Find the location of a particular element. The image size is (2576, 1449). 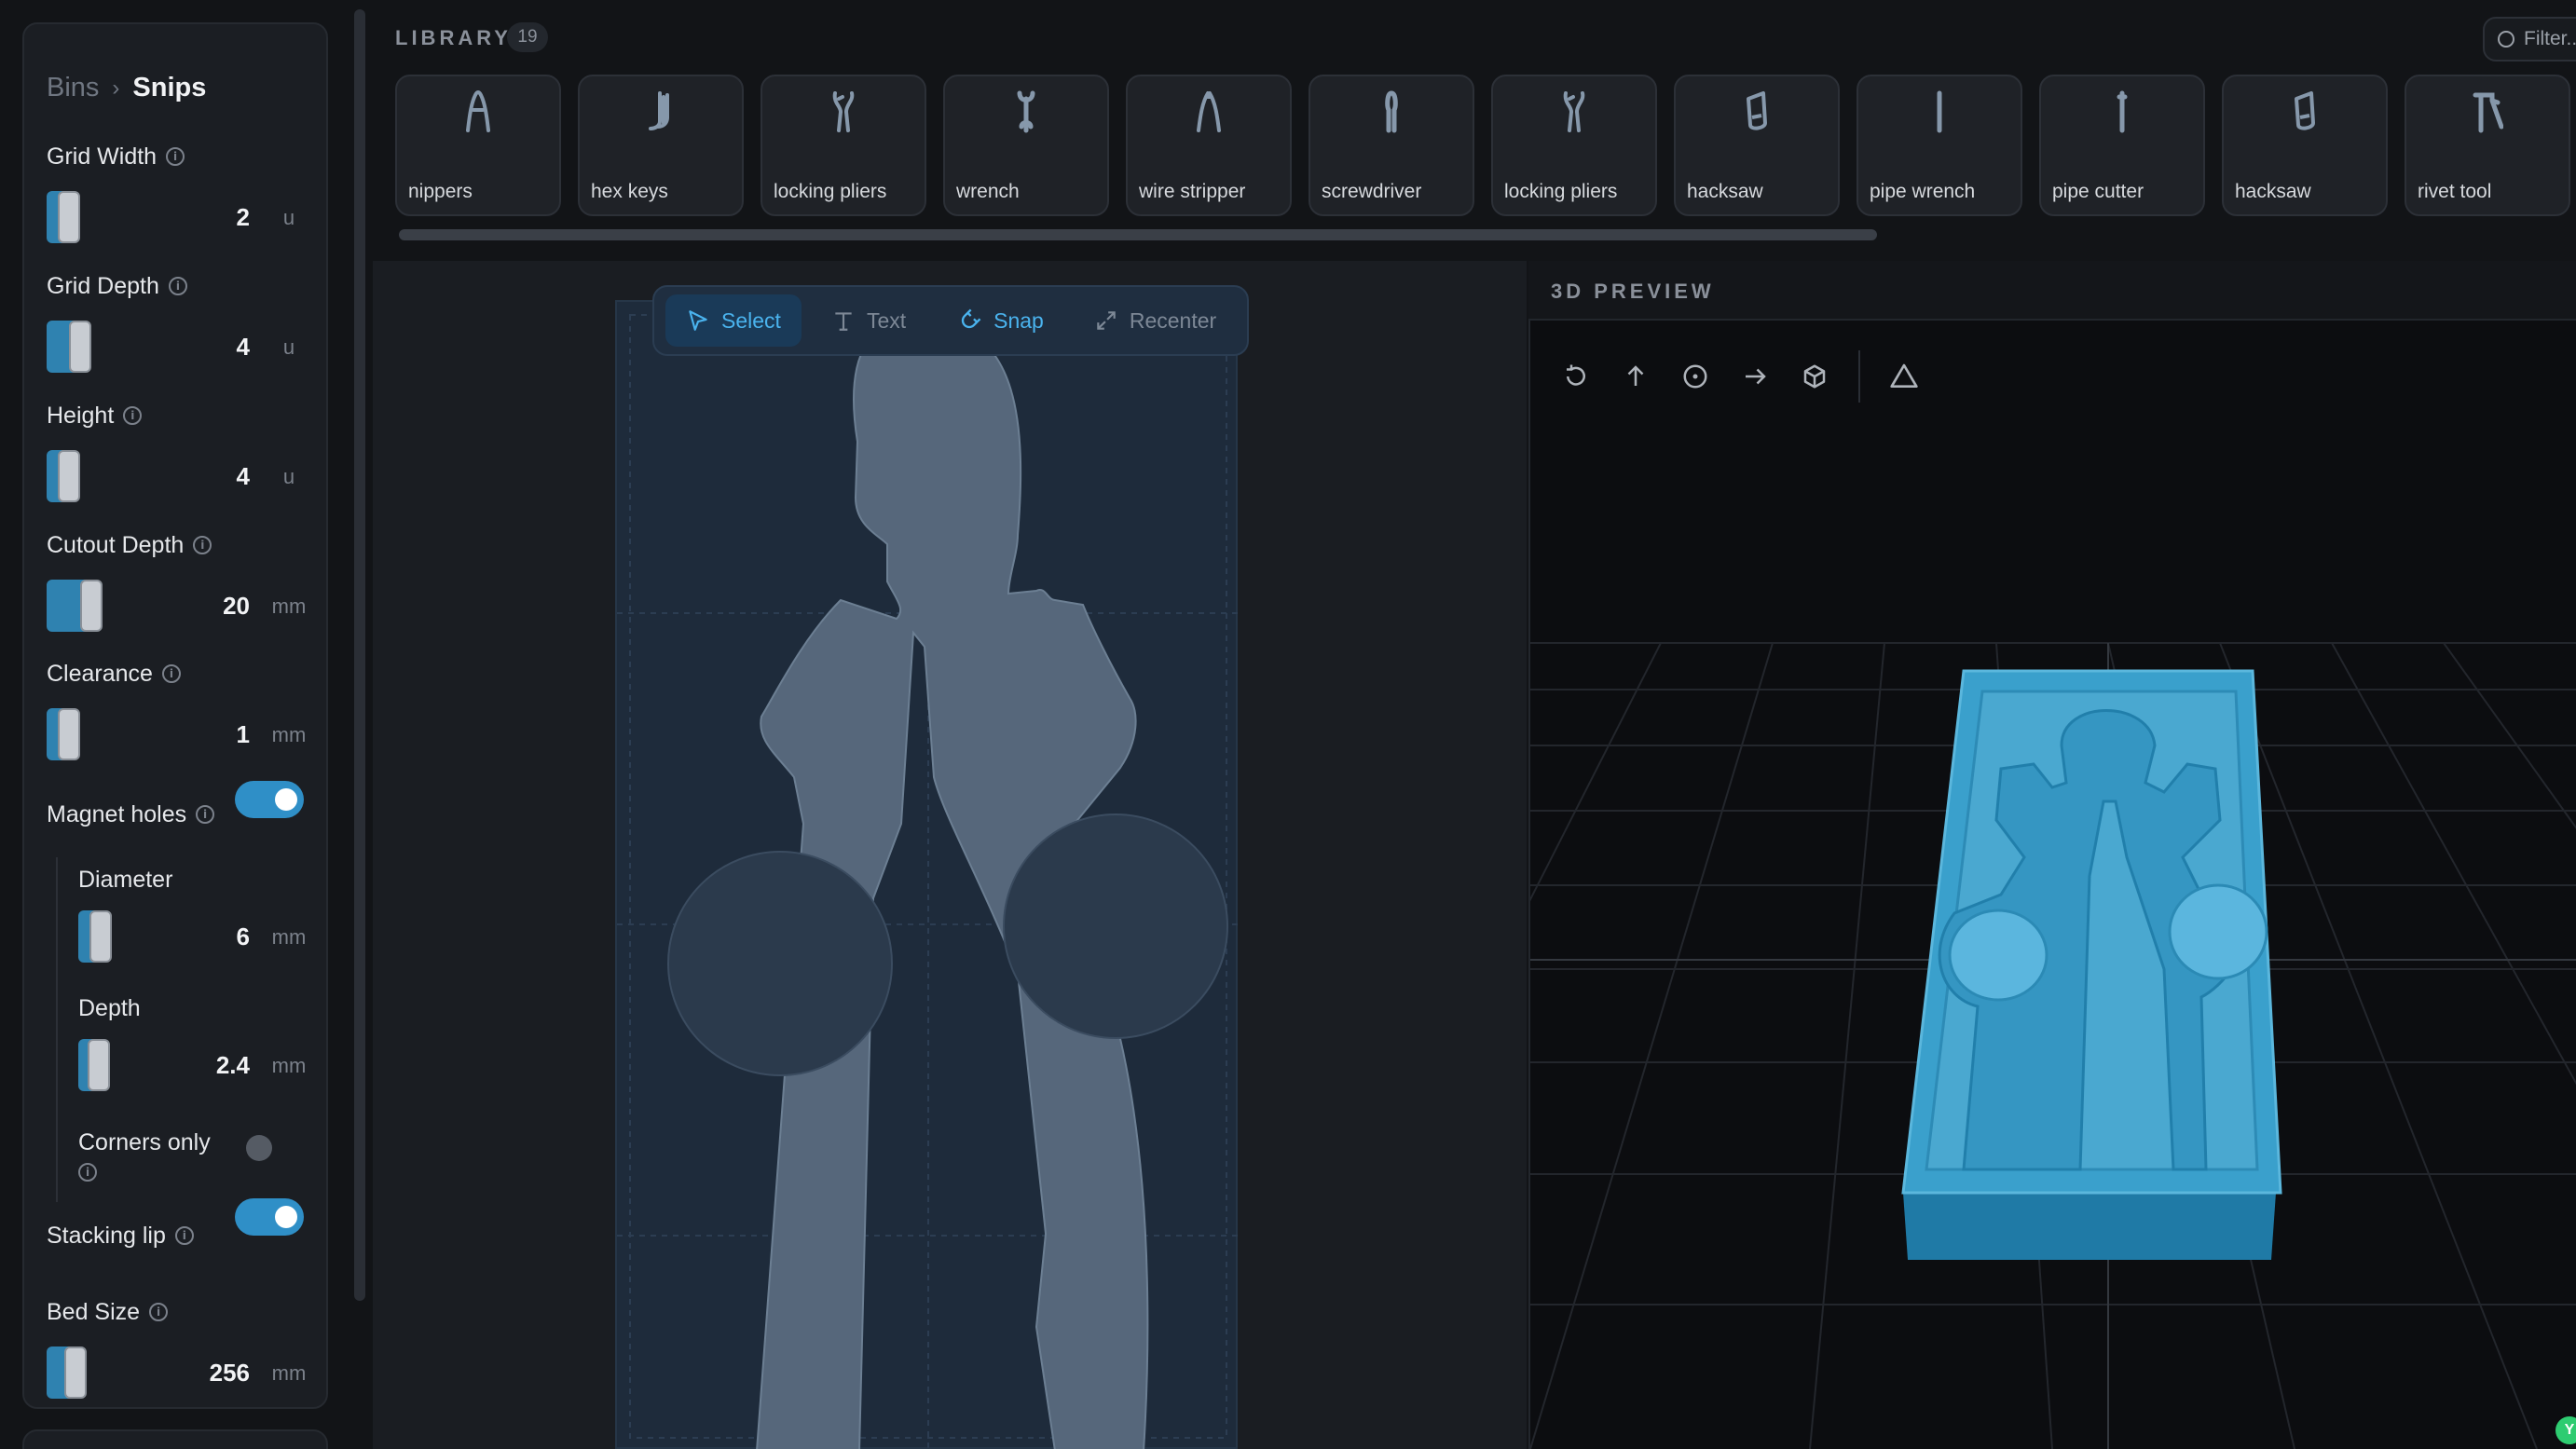

breadcrumb-parent: Bins is located at coordinates (73, 88).